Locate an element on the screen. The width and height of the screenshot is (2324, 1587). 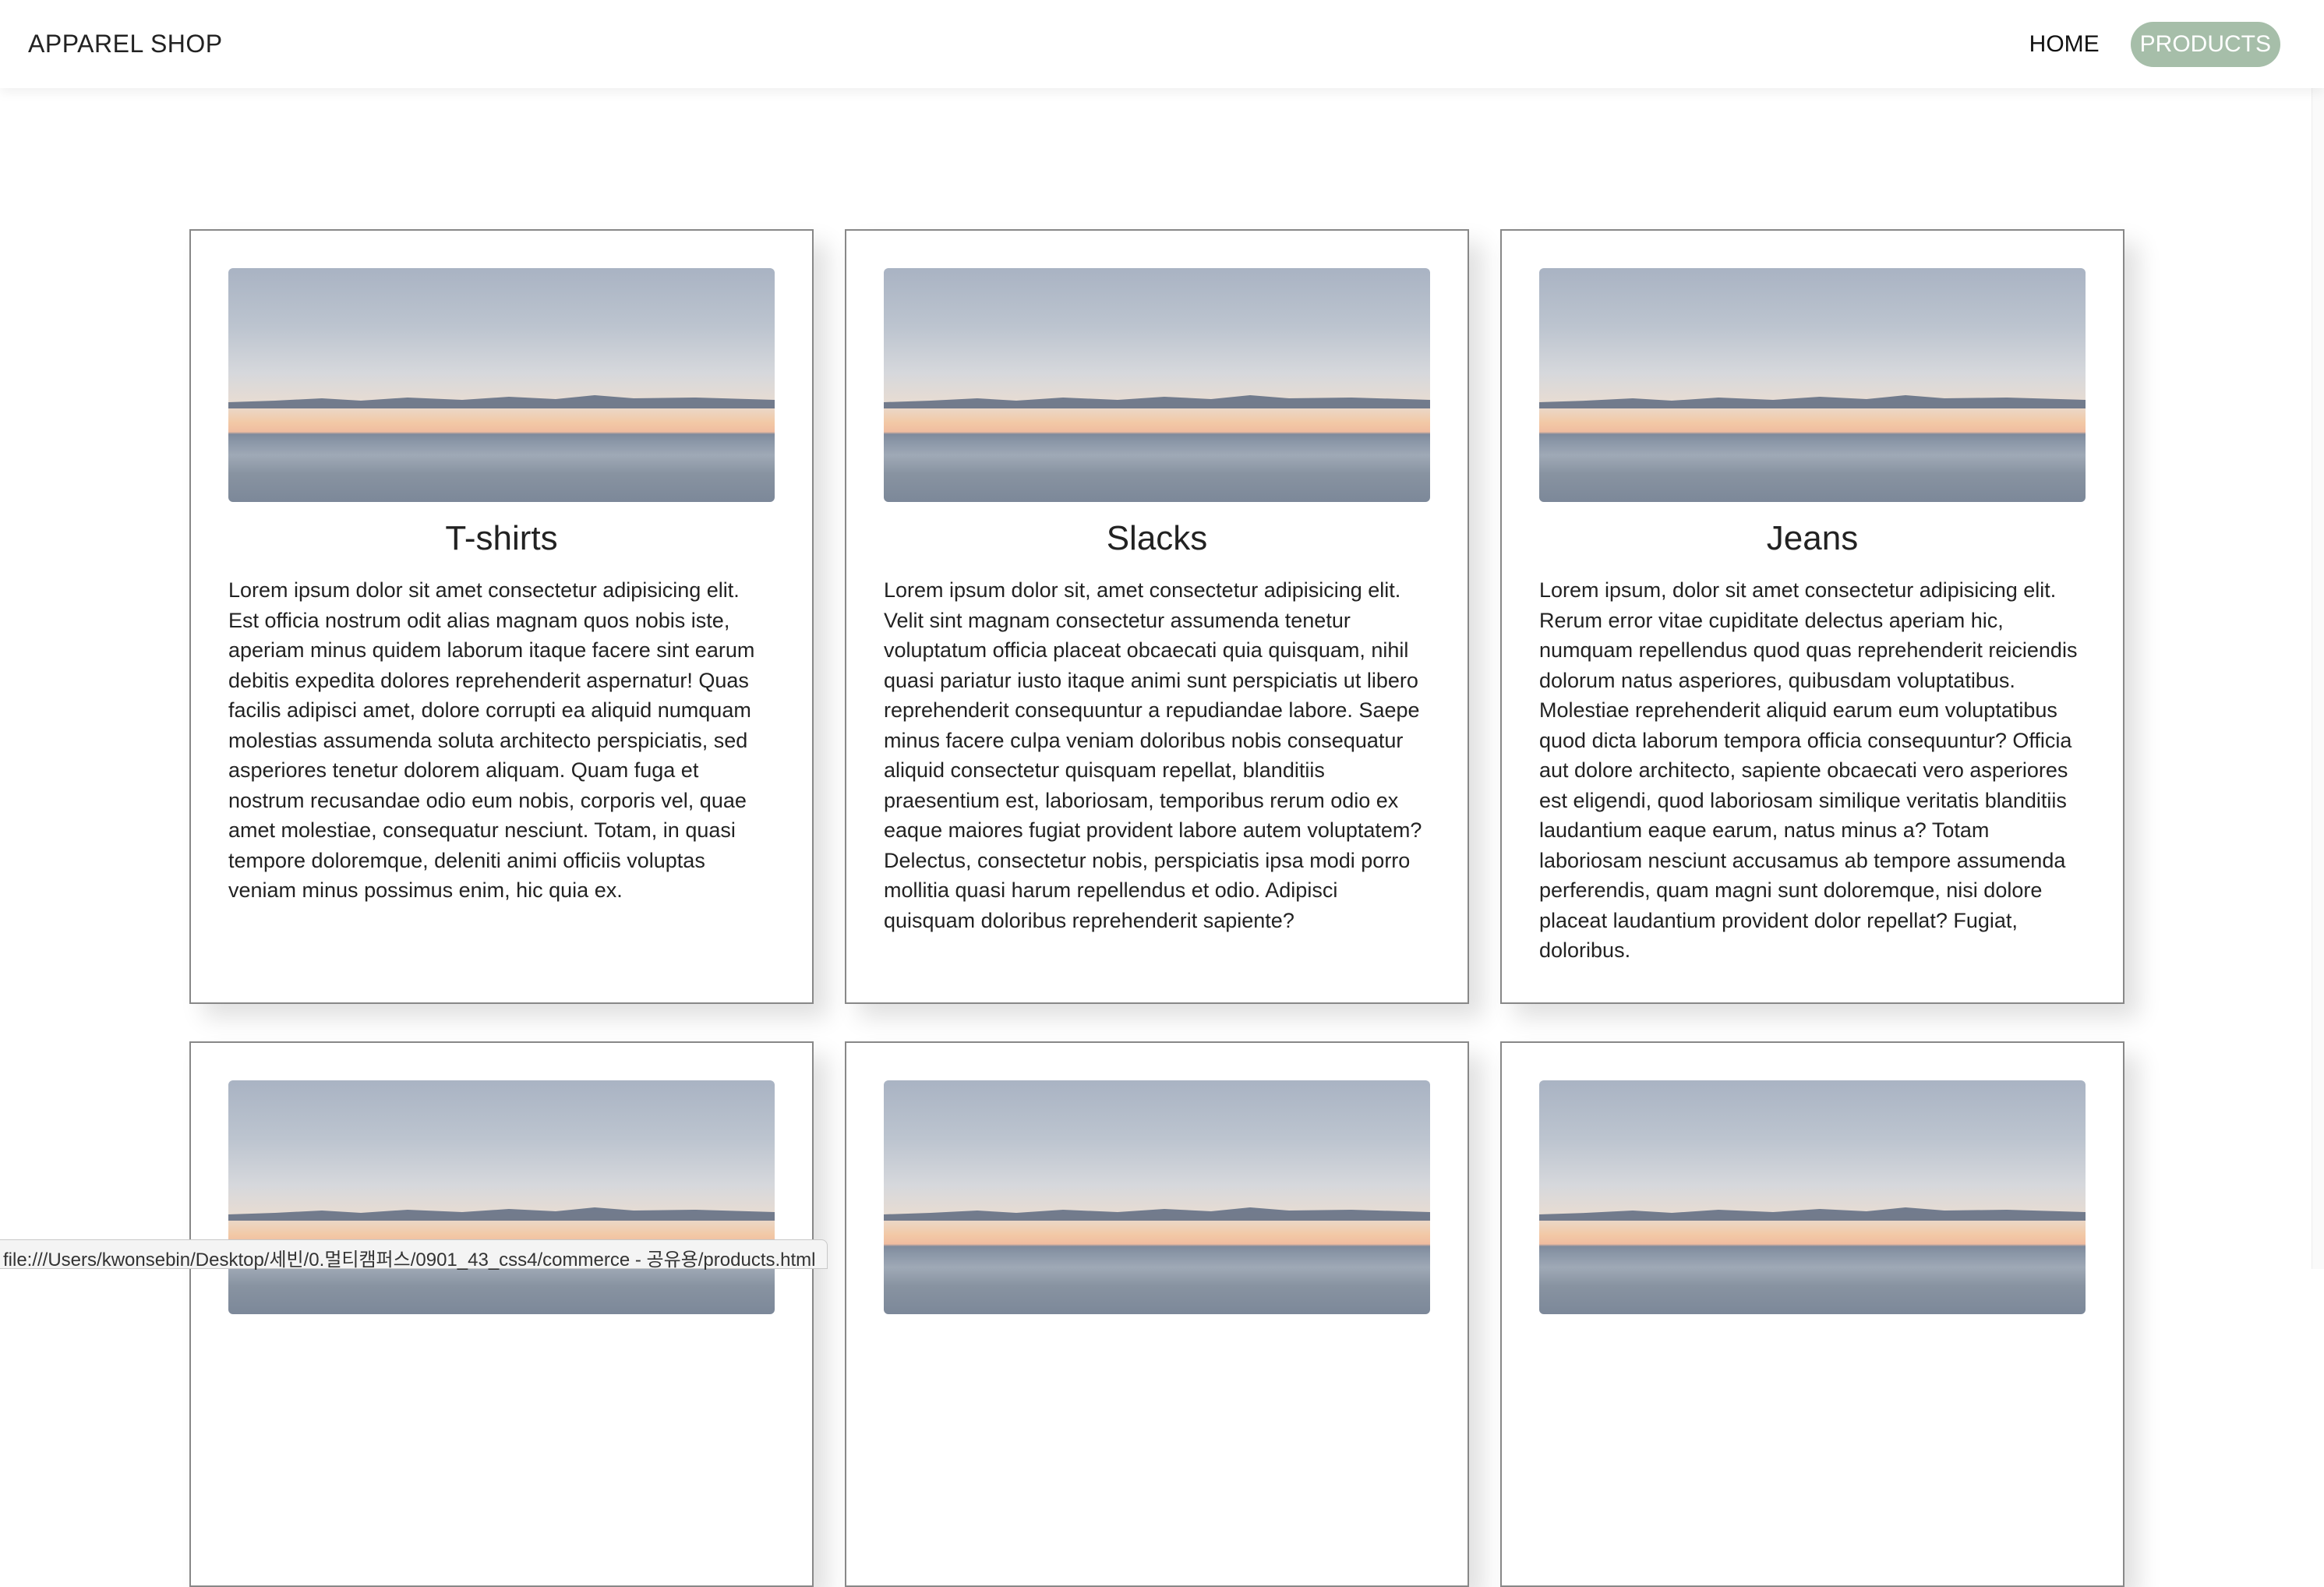
product-title: Jeans is located at coordinates (1812, 538).